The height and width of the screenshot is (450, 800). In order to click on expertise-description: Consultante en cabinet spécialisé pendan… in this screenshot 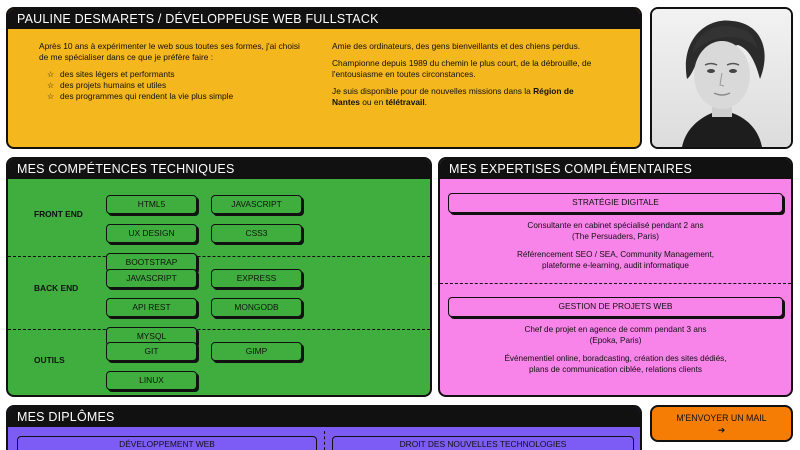, I will do `click(615, 231)`.